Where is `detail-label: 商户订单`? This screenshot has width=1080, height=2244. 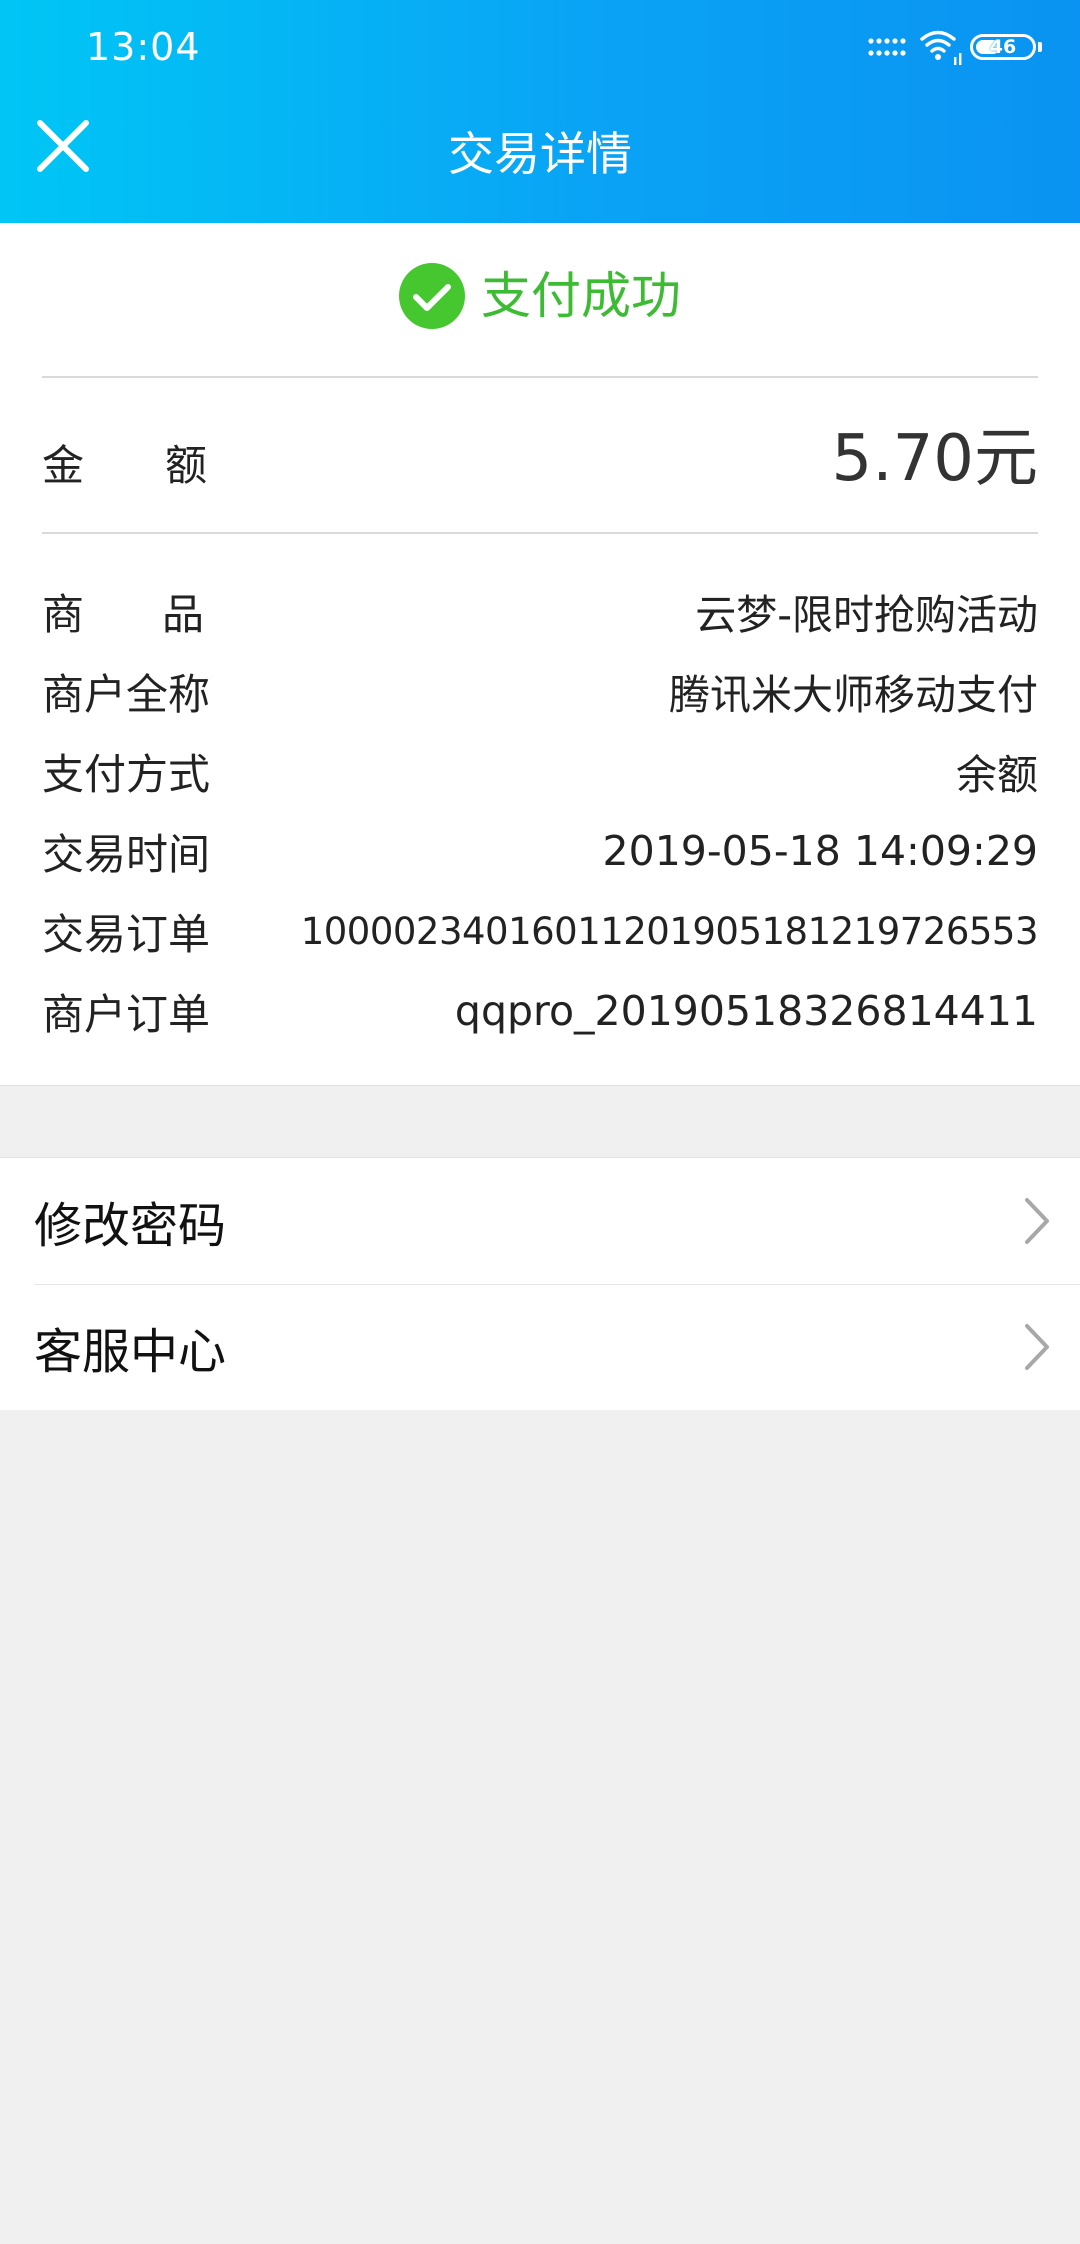
detail-label: 商户订单 is located at coordinates (126, 1014).